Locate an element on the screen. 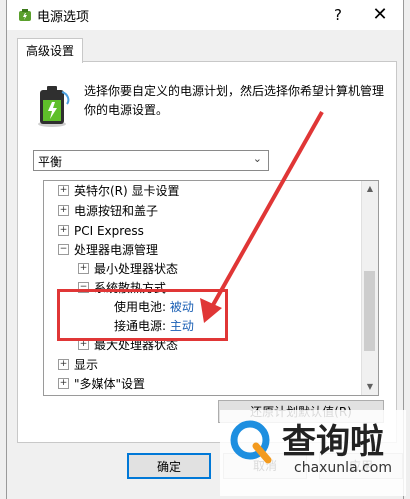  close-button: ✕ is located at coordinates (380, 15).